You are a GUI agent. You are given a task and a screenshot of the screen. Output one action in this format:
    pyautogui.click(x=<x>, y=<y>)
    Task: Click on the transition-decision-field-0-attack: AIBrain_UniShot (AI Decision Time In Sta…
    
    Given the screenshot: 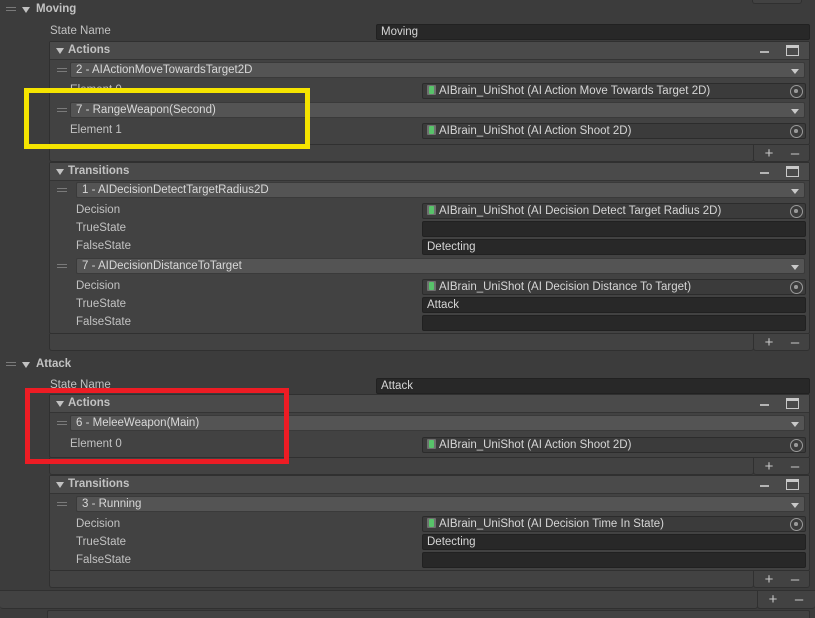 What is the action you would take?
    pyautogui.click(x=614, y=524)
    